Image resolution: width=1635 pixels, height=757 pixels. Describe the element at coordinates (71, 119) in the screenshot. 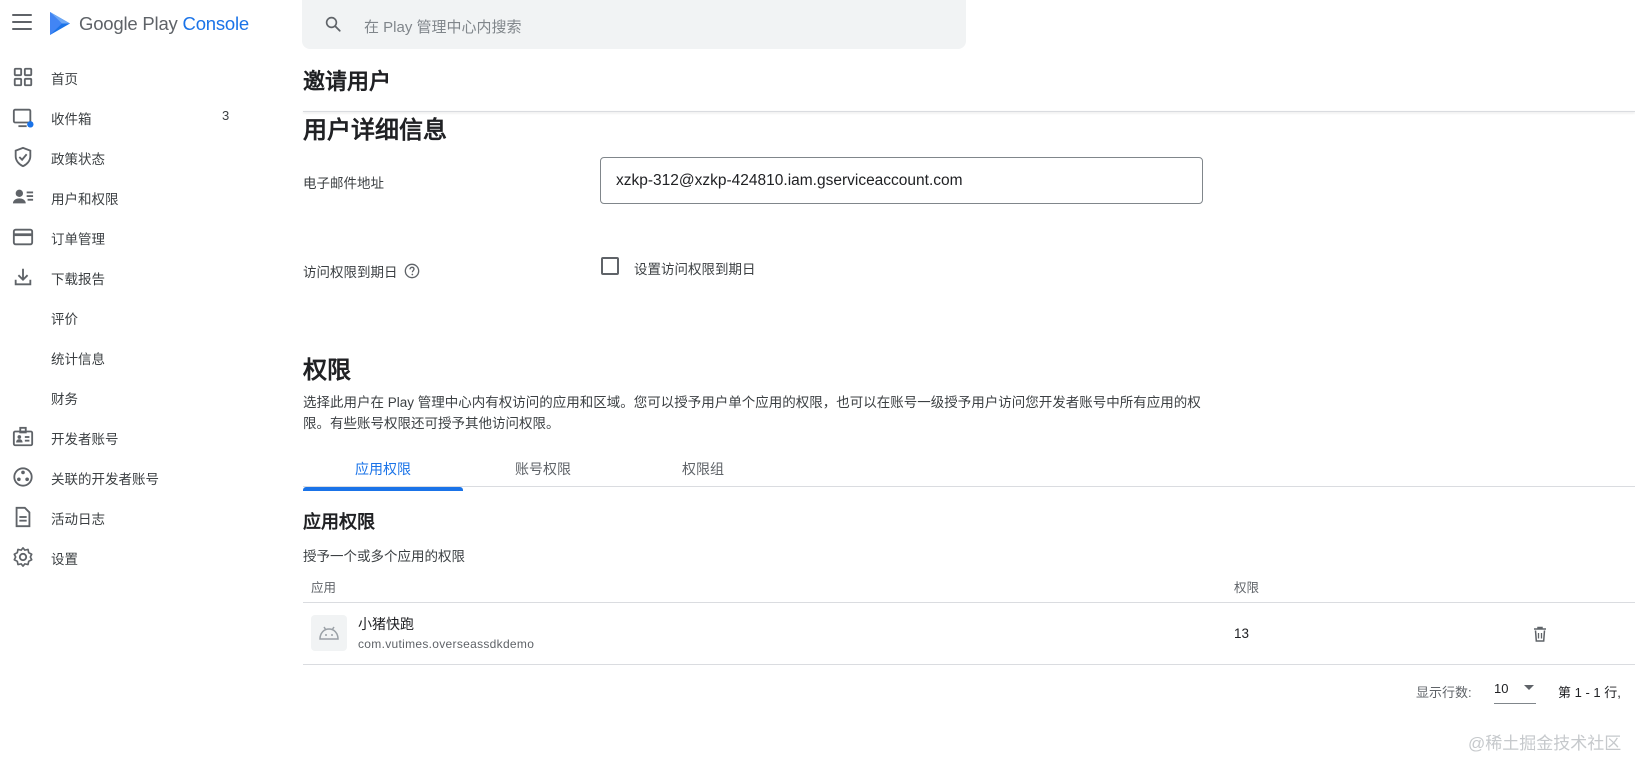

I see `sidebar-item-label: 收件箱` at that location.